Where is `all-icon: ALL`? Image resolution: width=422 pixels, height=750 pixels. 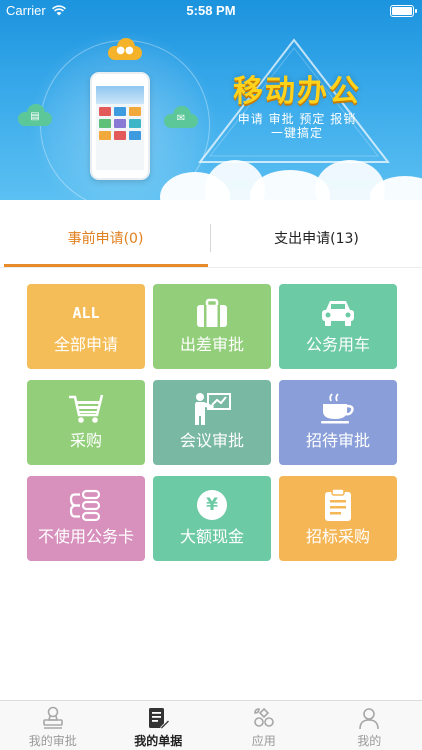
all-icon: ALL is located at coordinates (86, 313).